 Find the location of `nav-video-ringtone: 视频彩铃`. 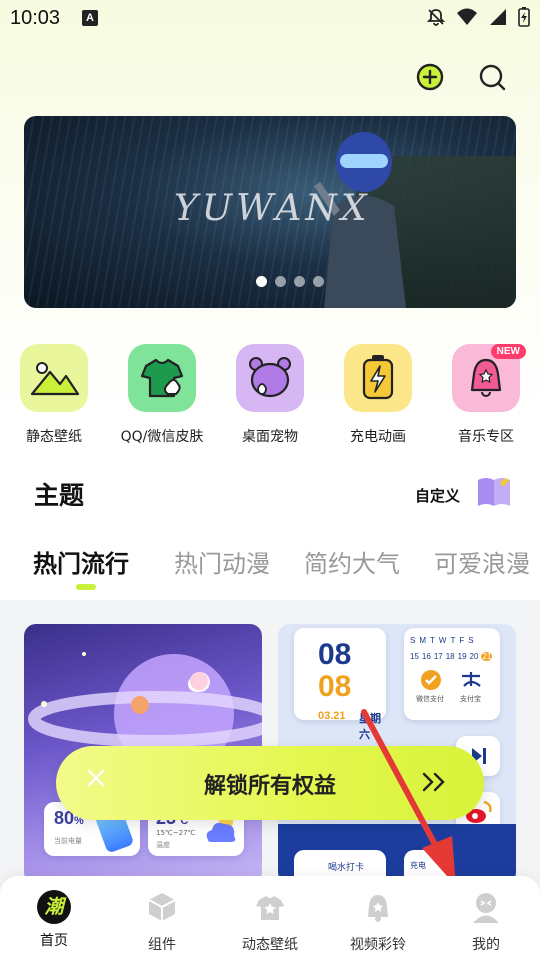

nav-video-ringtone: 视频彩铃 is located at coordinates (378, 922).